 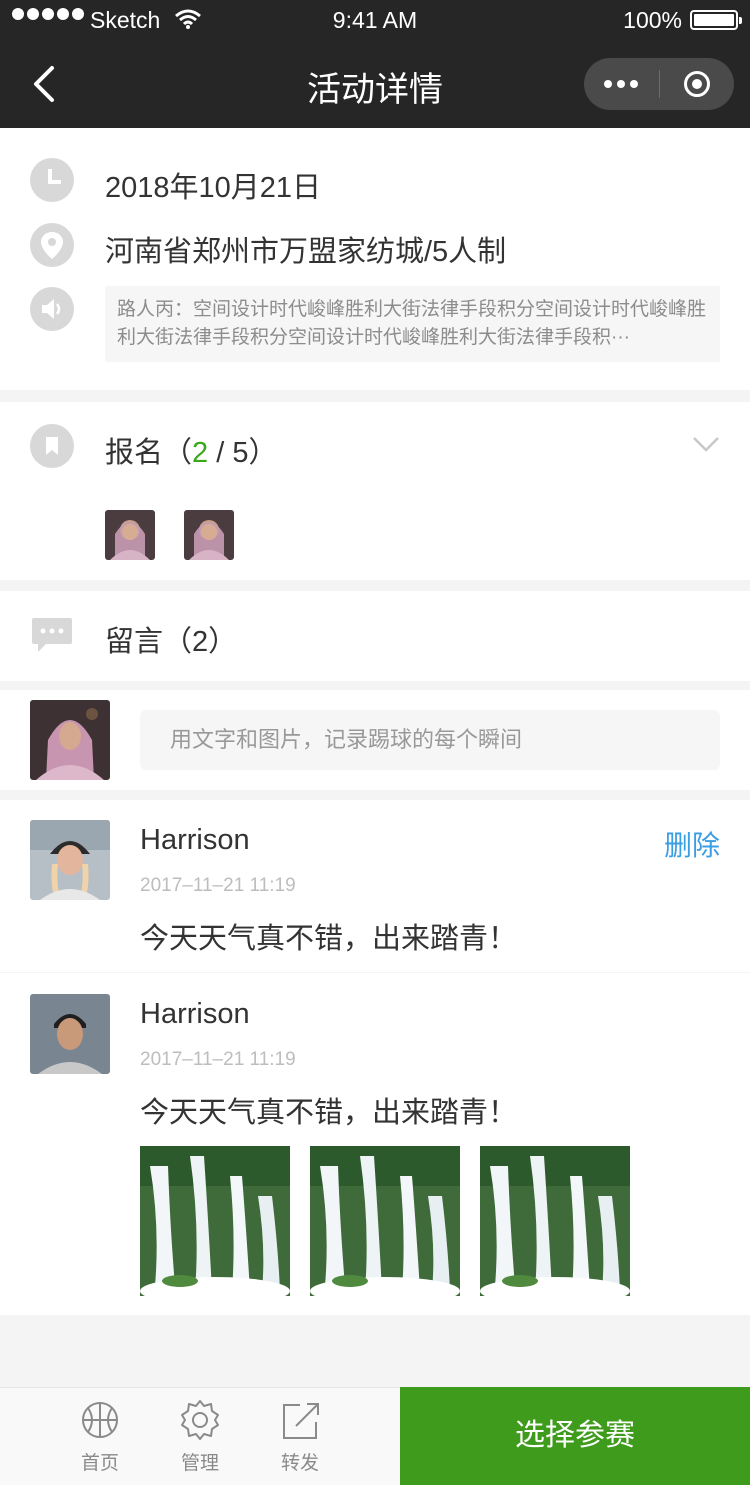 I want to click on mini-program-capsule, so click(x=659, y=84).